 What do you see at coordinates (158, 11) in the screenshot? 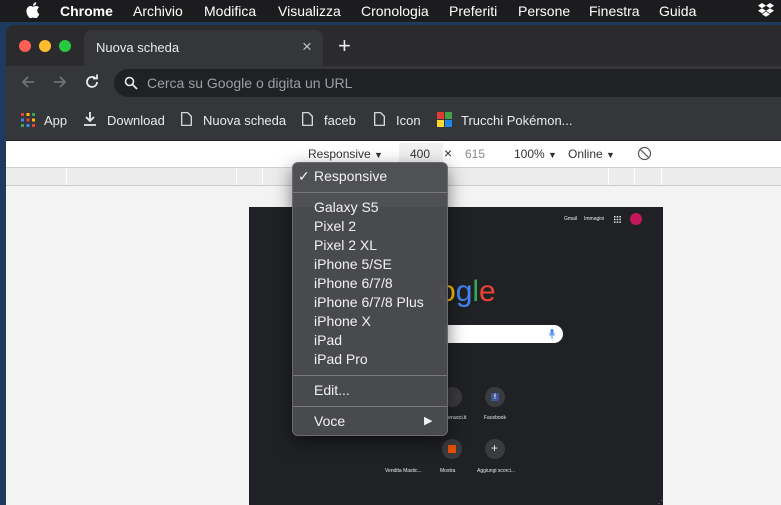
I see `menu-archivio: Archivio` at bounding box center [158, 11].